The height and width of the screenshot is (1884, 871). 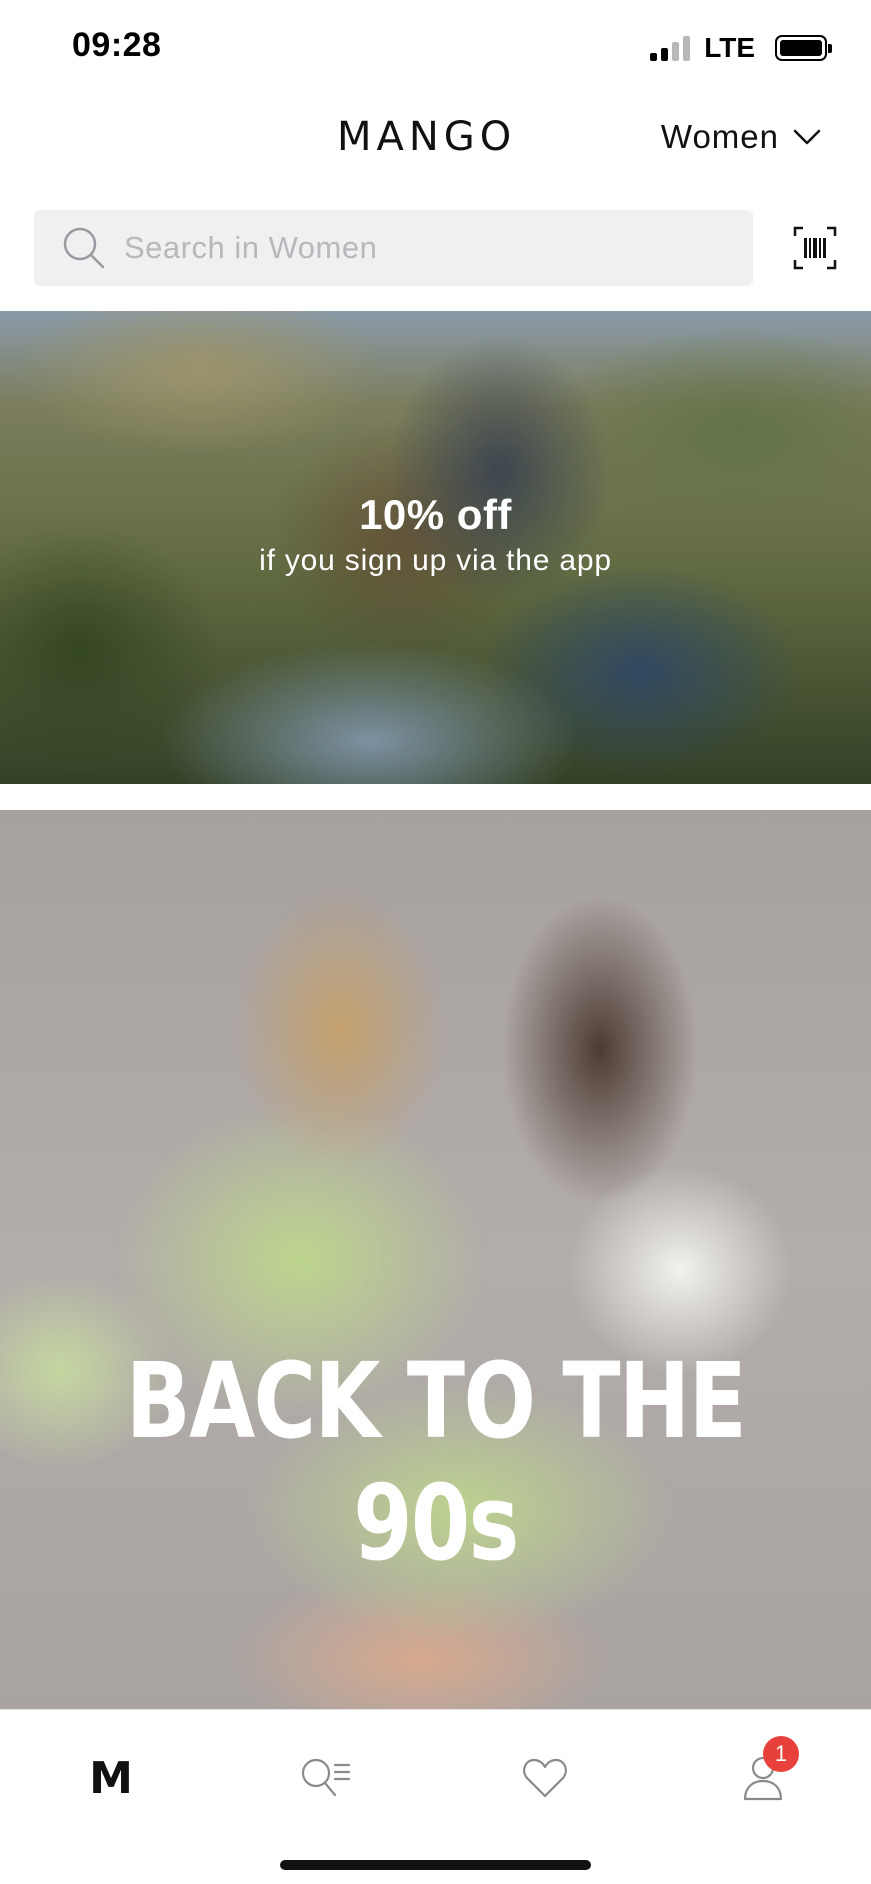 I want to click on bottom-tab-bar: M 1, so click(x=435, y=1796).